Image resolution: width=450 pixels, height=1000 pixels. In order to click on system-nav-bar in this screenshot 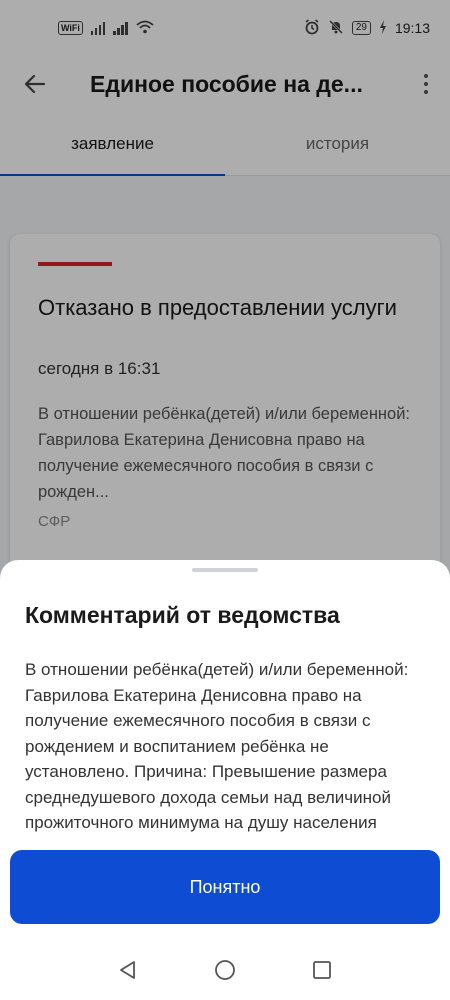, I will do `click(225, 970)`.